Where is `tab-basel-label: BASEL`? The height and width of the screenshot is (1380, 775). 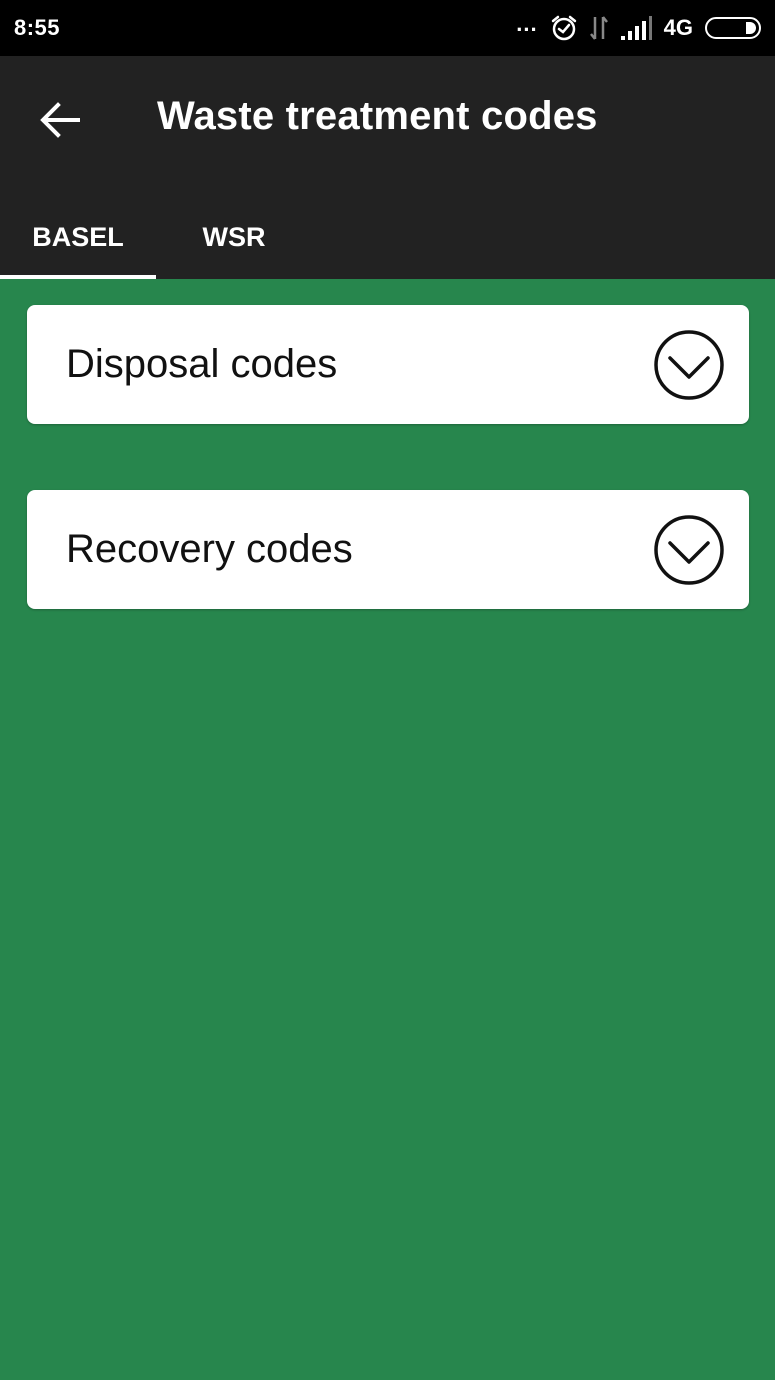 tab-basel-label: BASEL is located at coordinates (78, 237).